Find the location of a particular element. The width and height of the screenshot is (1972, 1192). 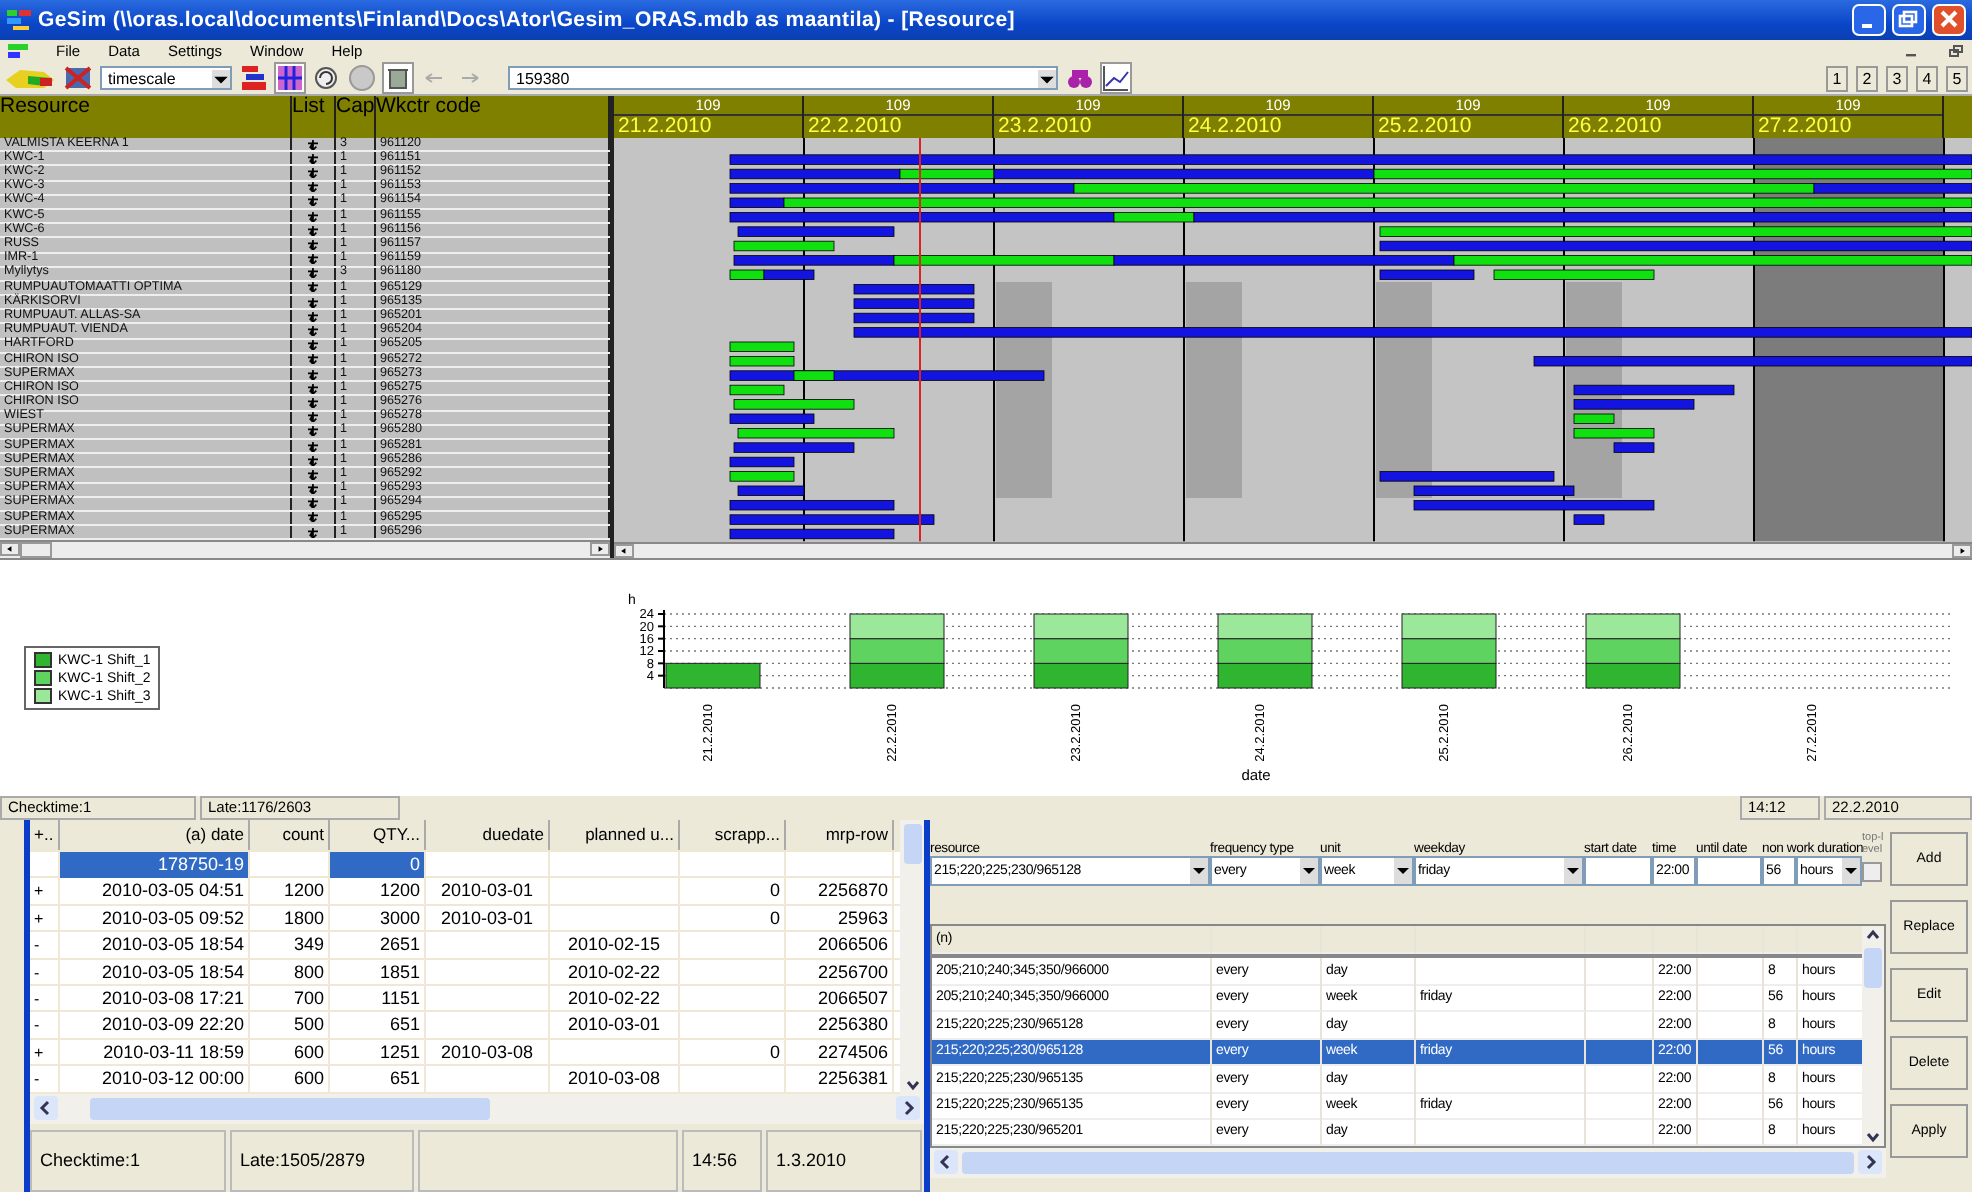

page-button: 2 is located at coordinates (1867, 78).